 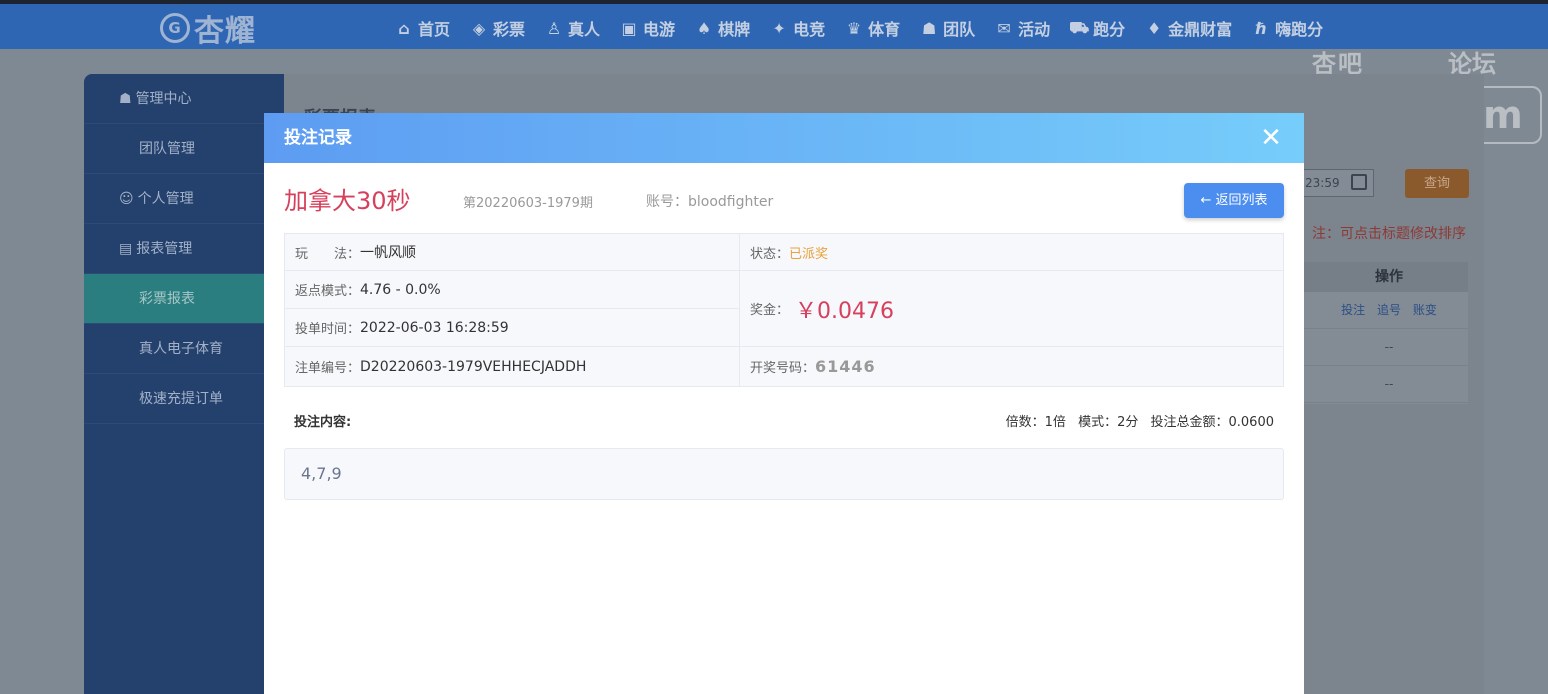 I want to click on row-action-bet: 投注, so click(x=1353, y=310).